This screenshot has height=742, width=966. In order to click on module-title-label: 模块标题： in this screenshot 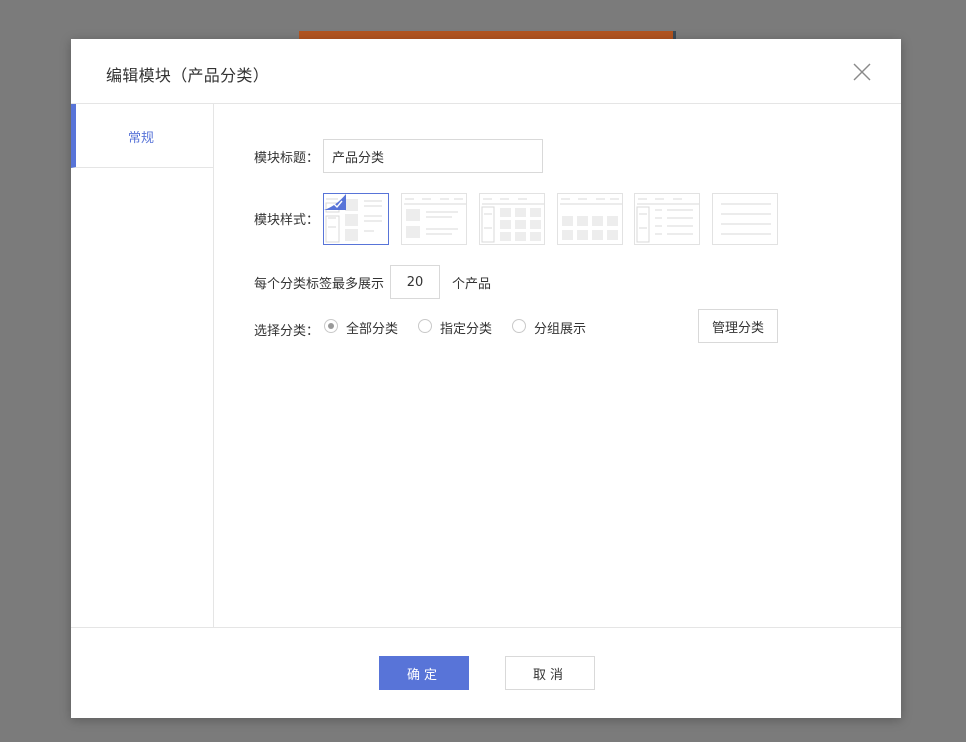, I will do `click(287, 158)`.